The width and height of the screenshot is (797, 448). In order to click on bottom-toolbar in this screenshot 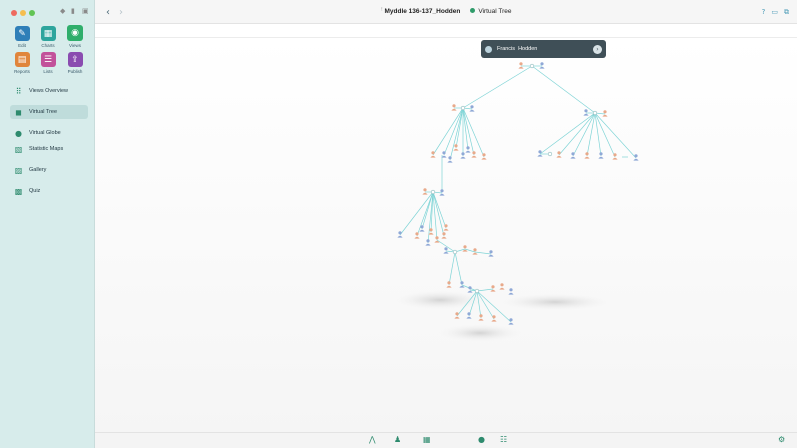, I will do `click(446, 440)`.